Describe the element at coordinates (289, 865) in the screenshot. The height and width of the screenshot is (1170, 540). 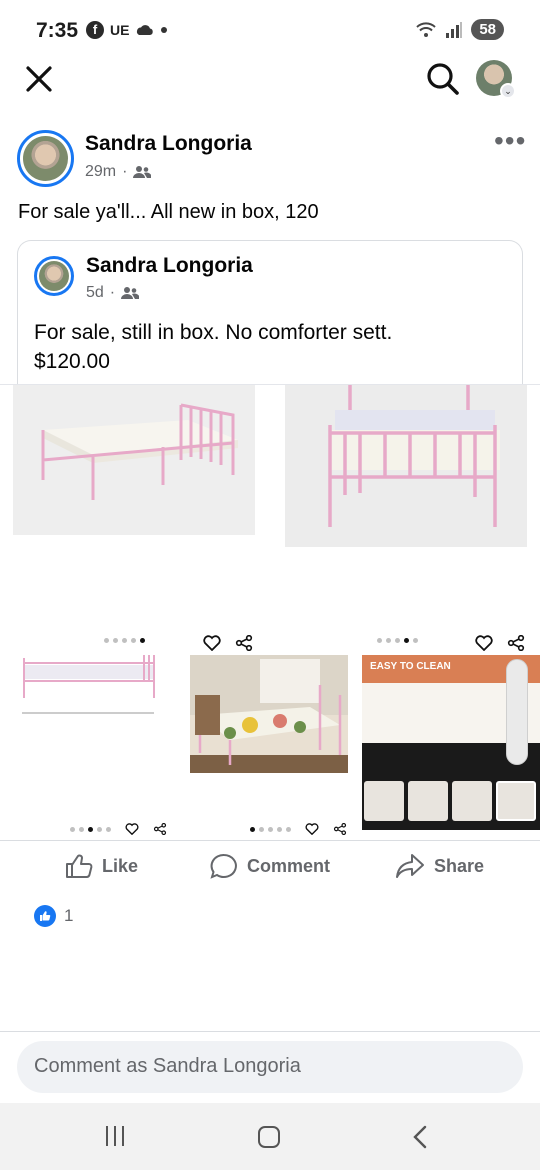
I see `comment-label: Comment` at that location.